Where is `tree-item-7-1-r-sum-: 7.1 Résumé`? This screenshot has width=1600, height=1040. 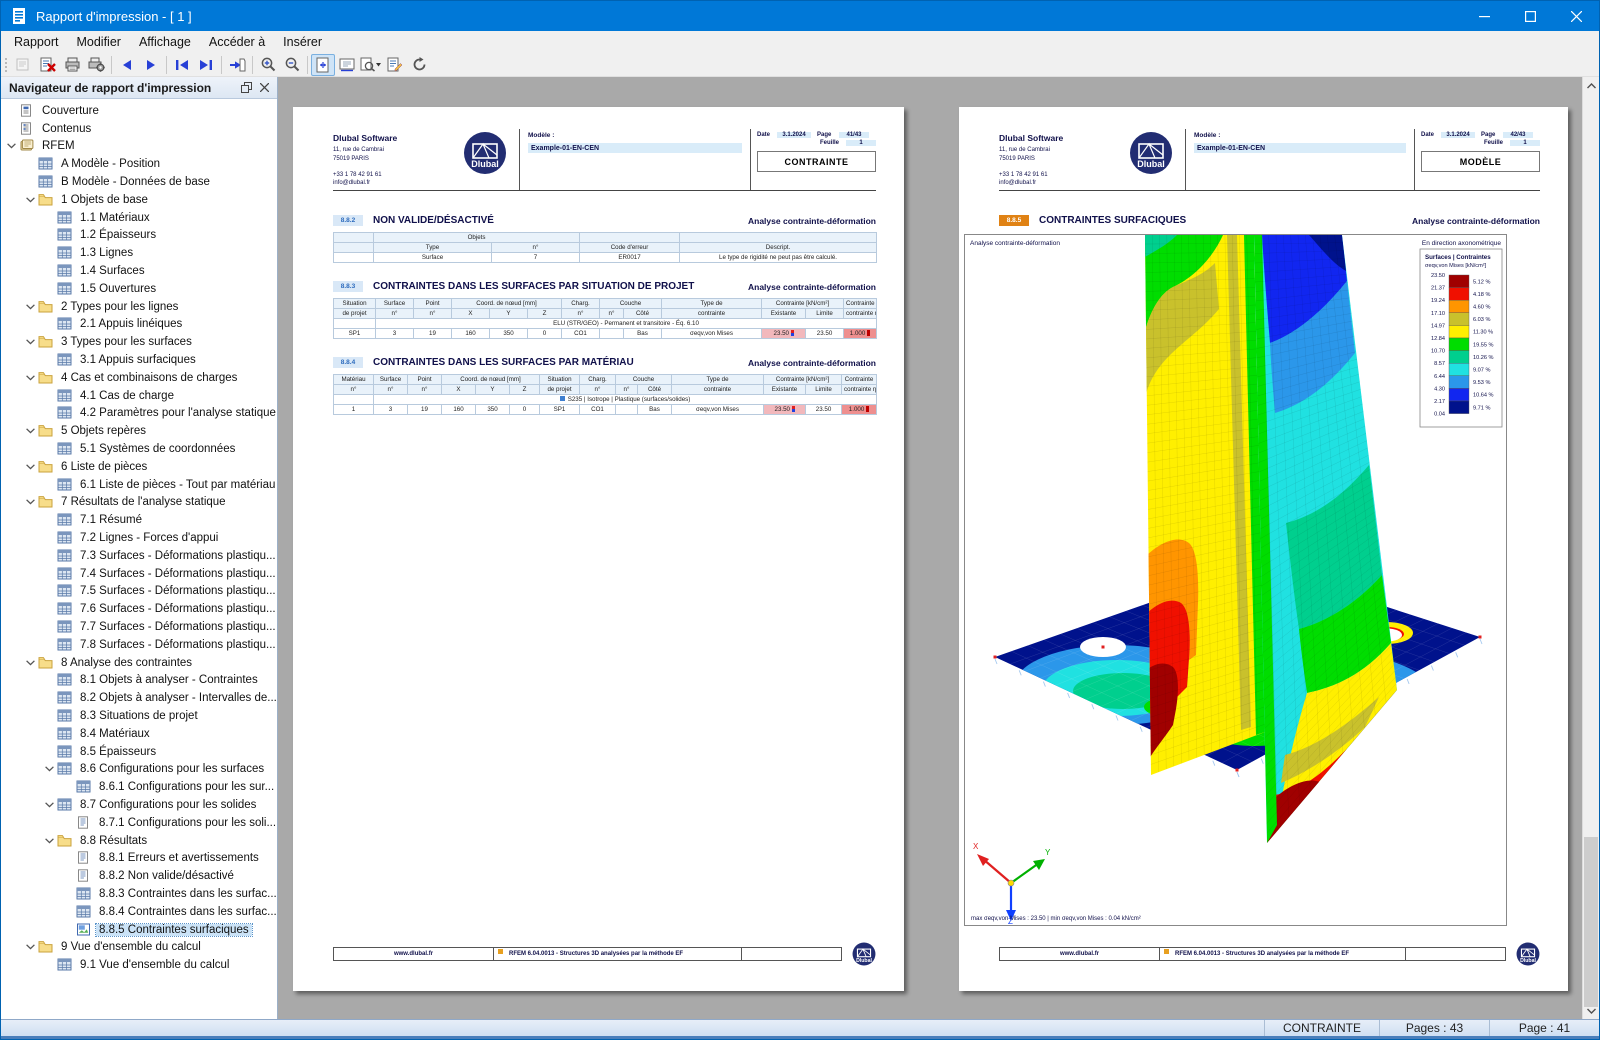 tree-item-7-1-r-sum-: 7.1 Résumé is located at coordinates (139, 520).